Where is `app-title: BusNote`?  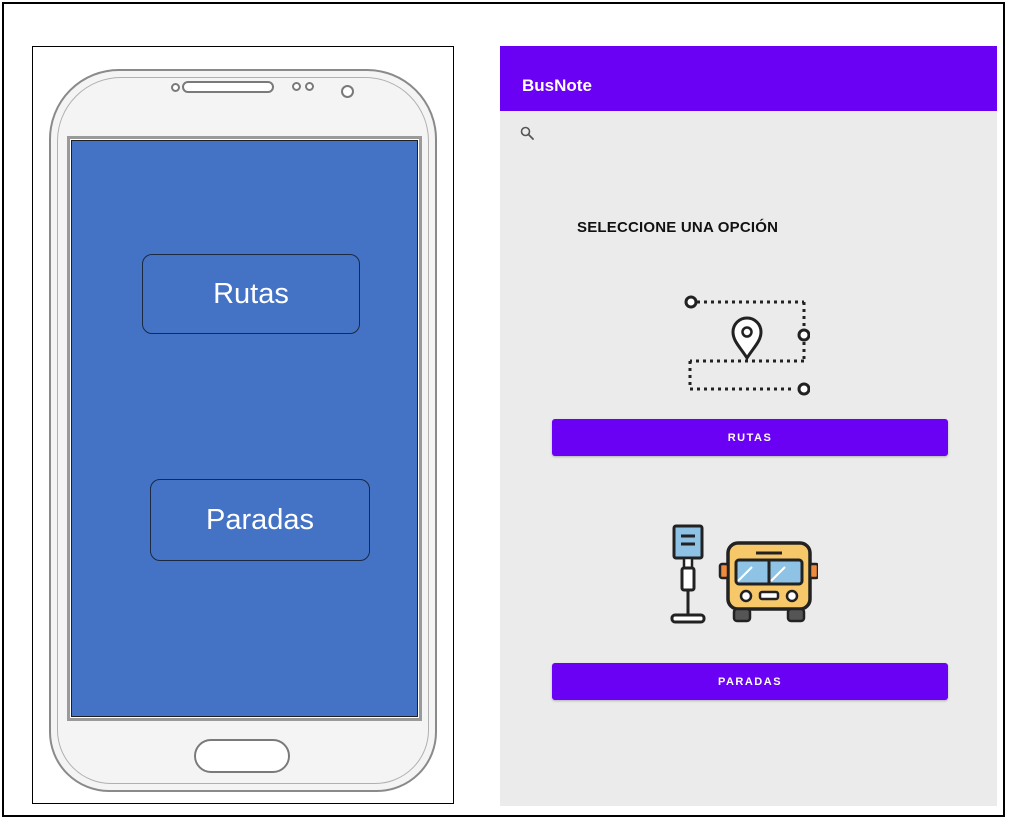 app-title: BusNote is located at coordinates (557, 85).